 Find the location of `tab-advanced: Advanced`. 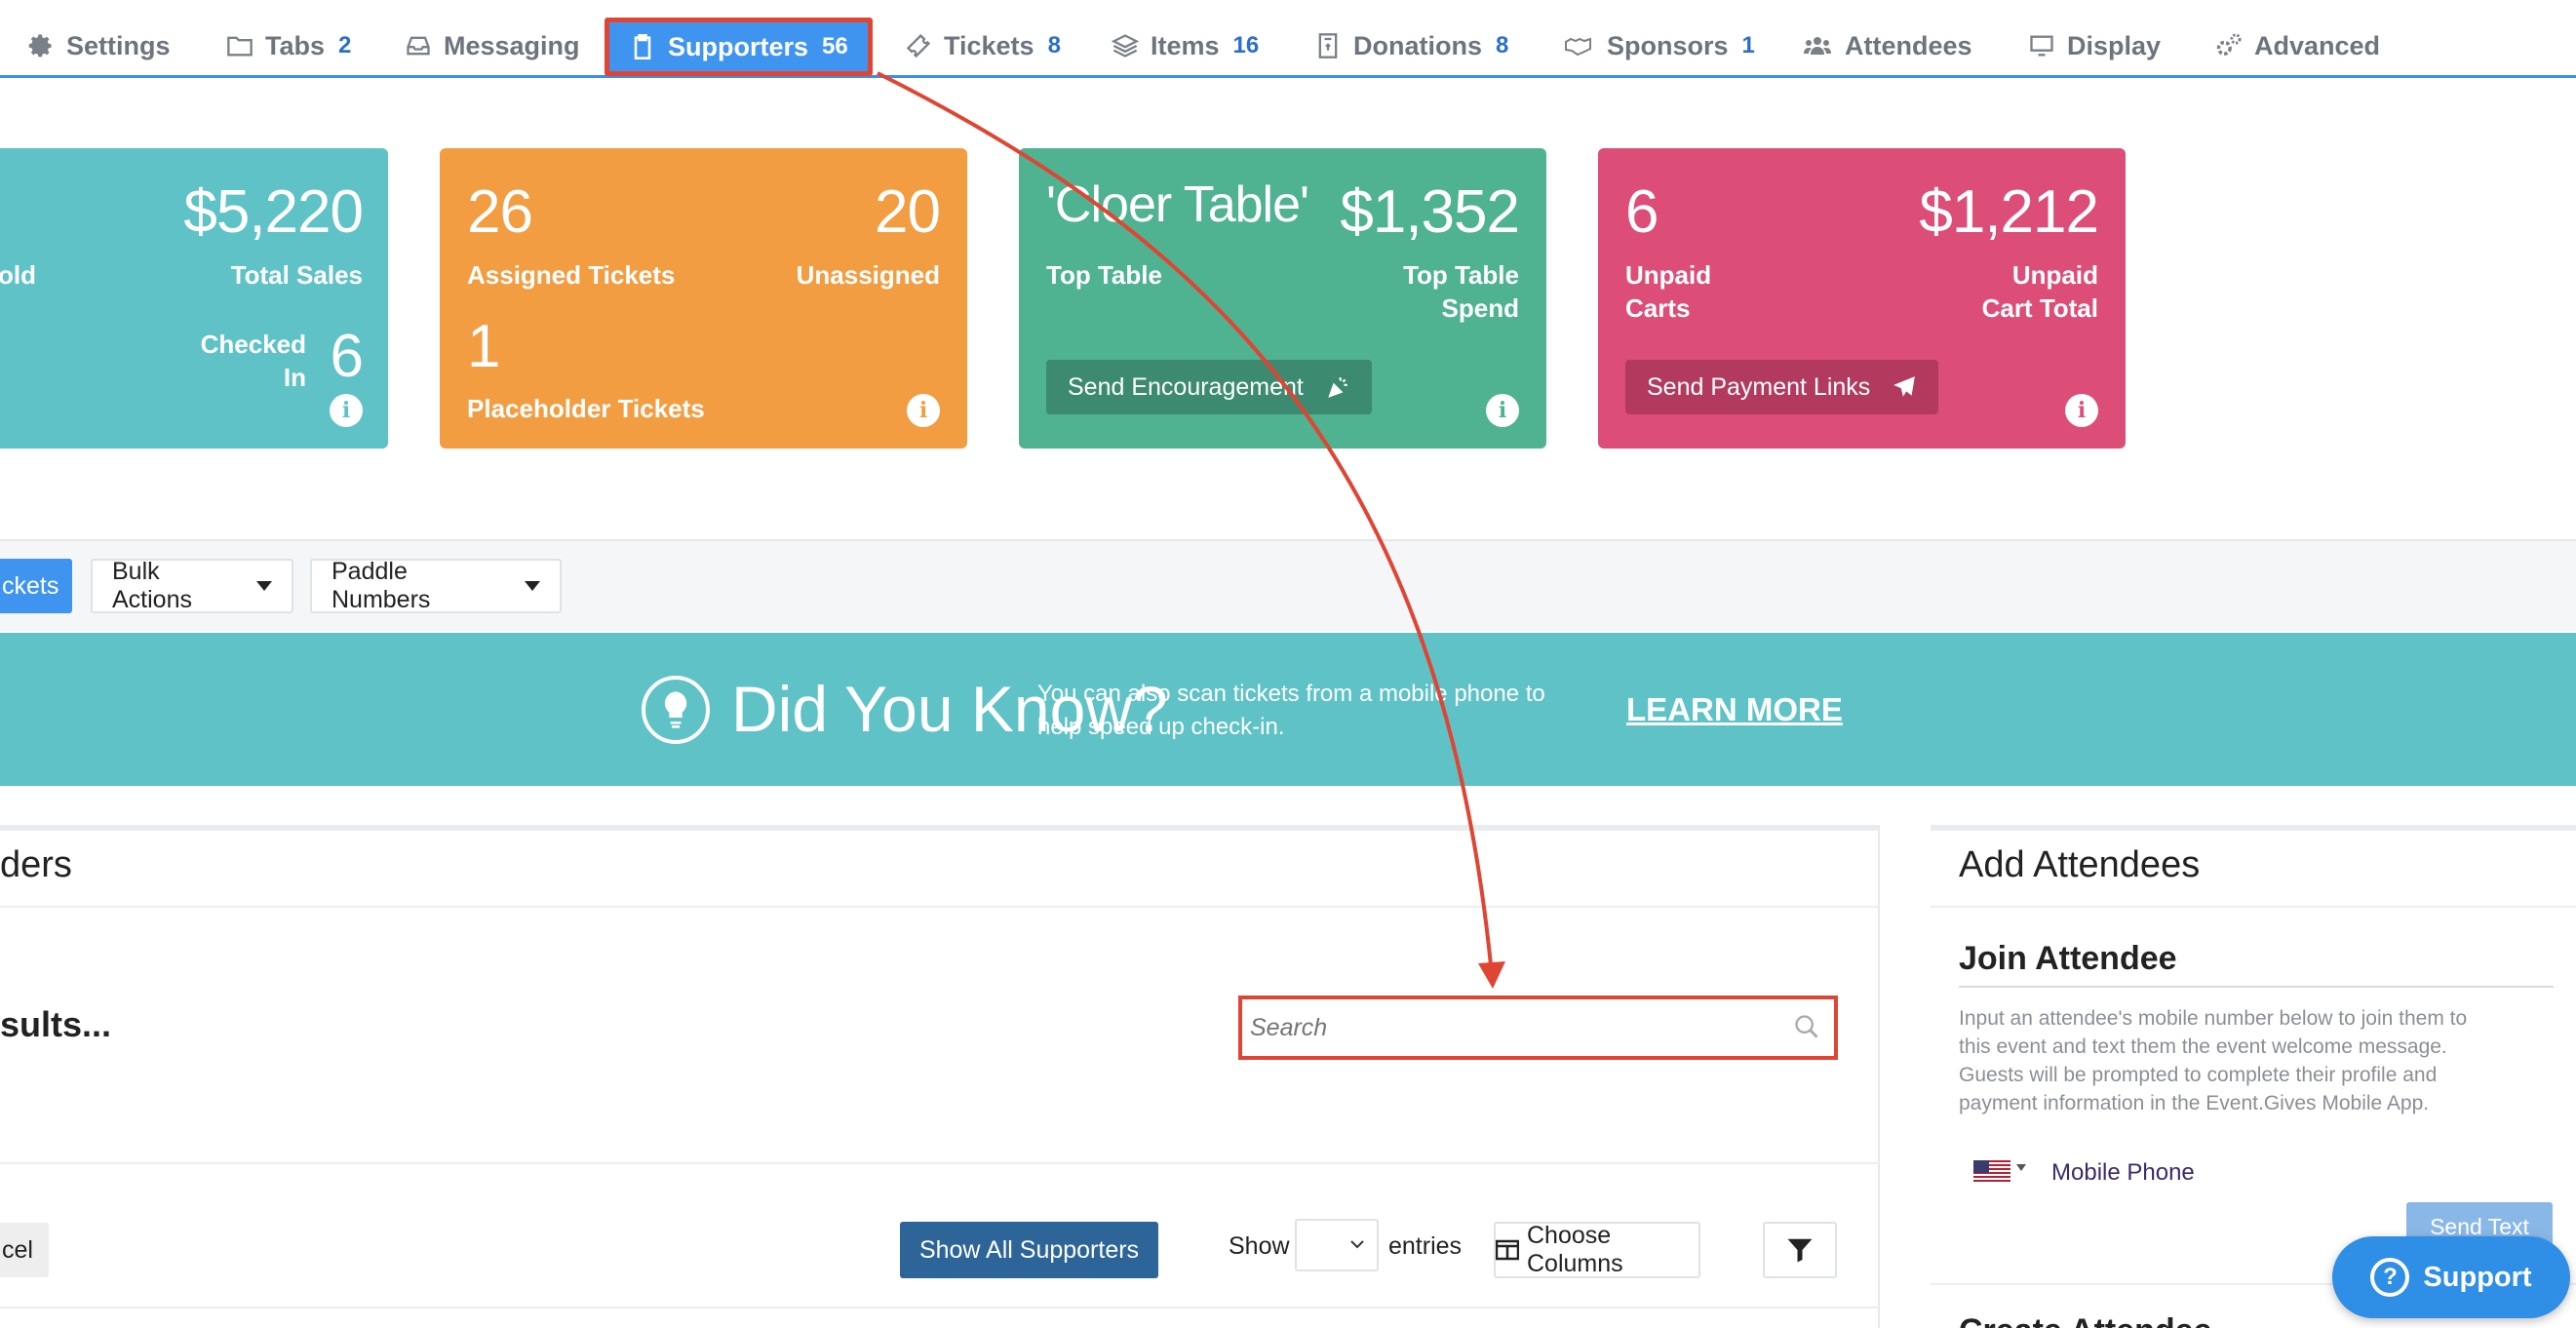

tab-advanced: Advanced is located at coordinates (2297, 46).